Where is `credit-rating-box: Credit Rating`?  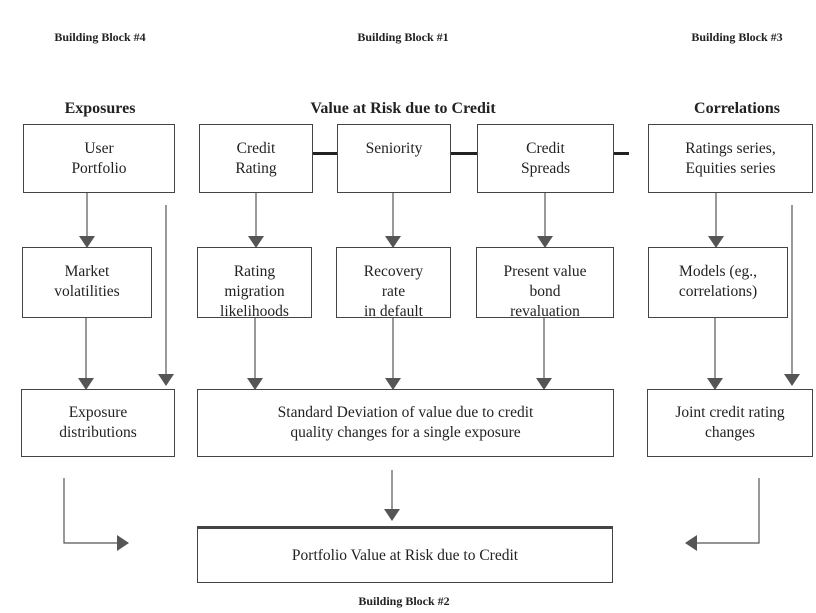
credit-rating-box: Credit Rating is located at coordinates (256, 158).